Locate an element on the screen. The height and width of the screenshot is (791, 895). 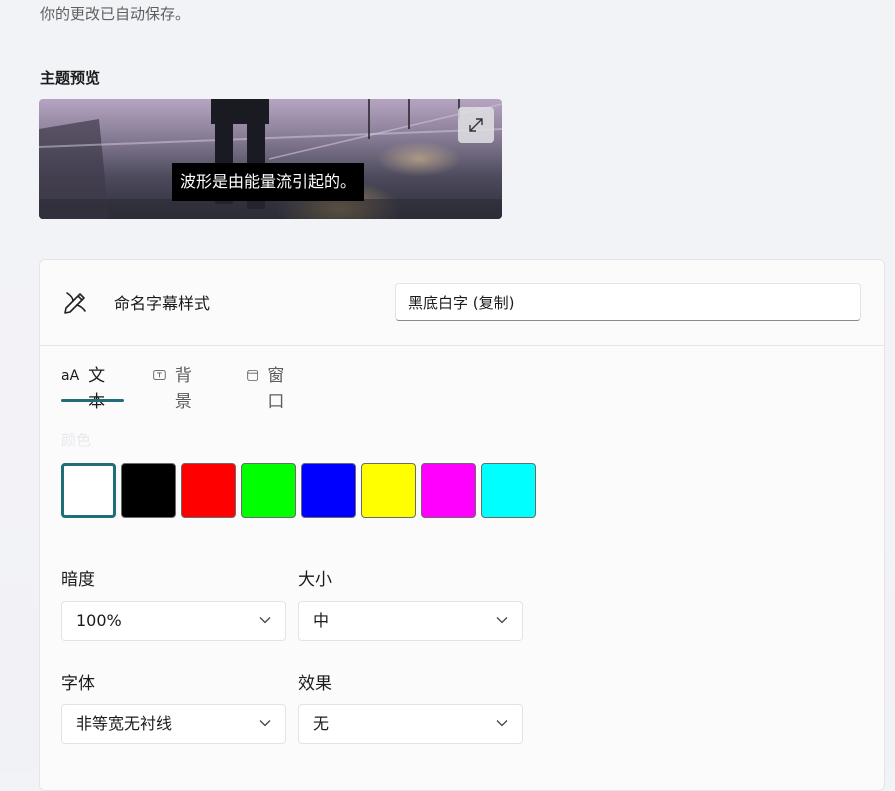
tab-window: 窗口 is located at coordinates (268, 387).